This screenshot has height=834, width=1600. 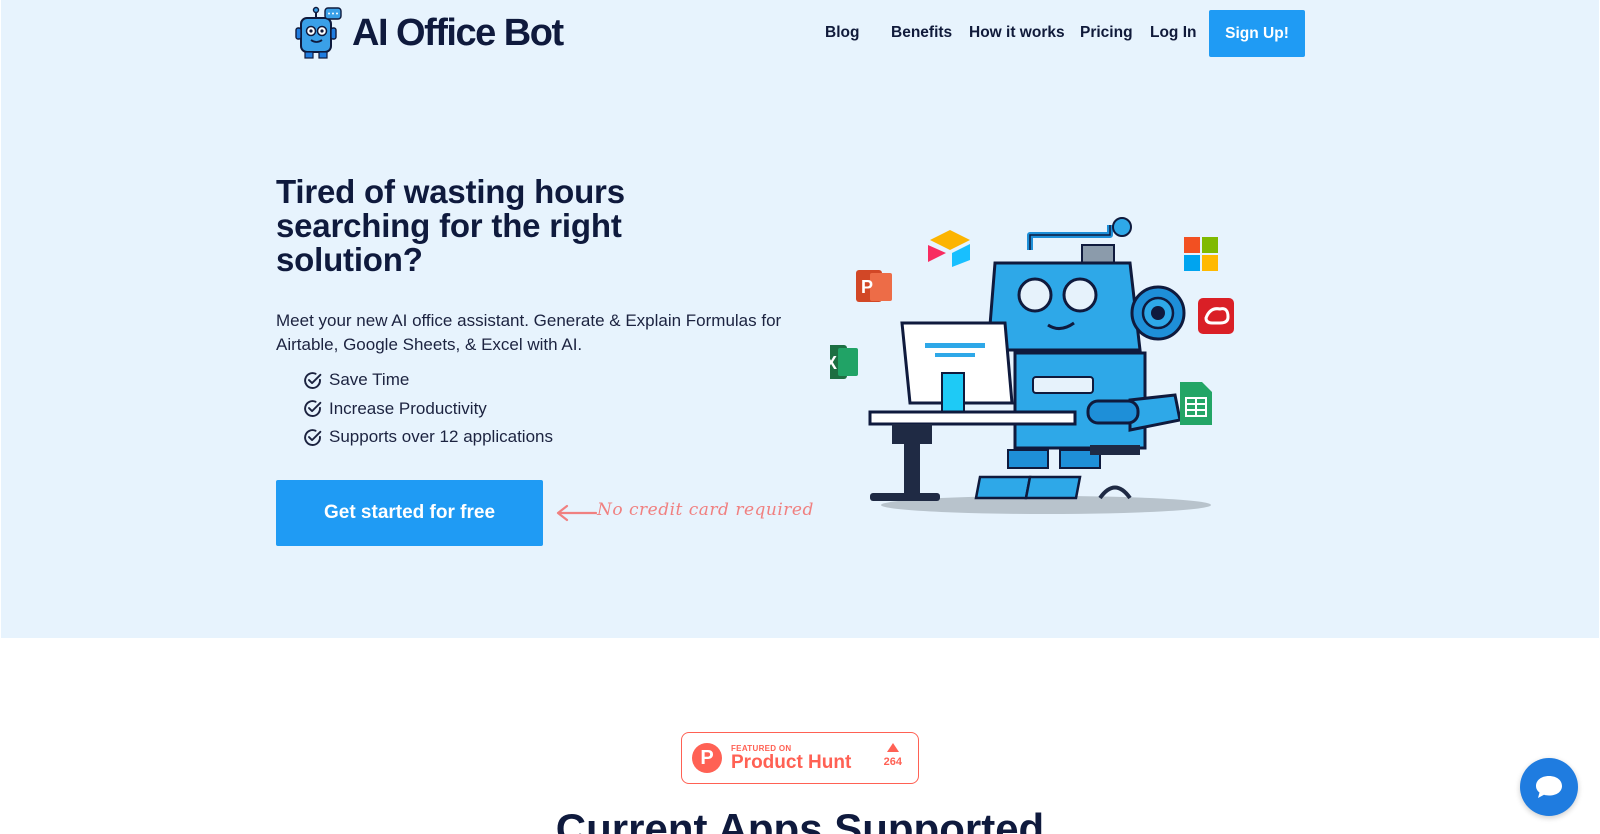 I want to click on brand-name: AI Office Bot, so click(x=458, y=33).